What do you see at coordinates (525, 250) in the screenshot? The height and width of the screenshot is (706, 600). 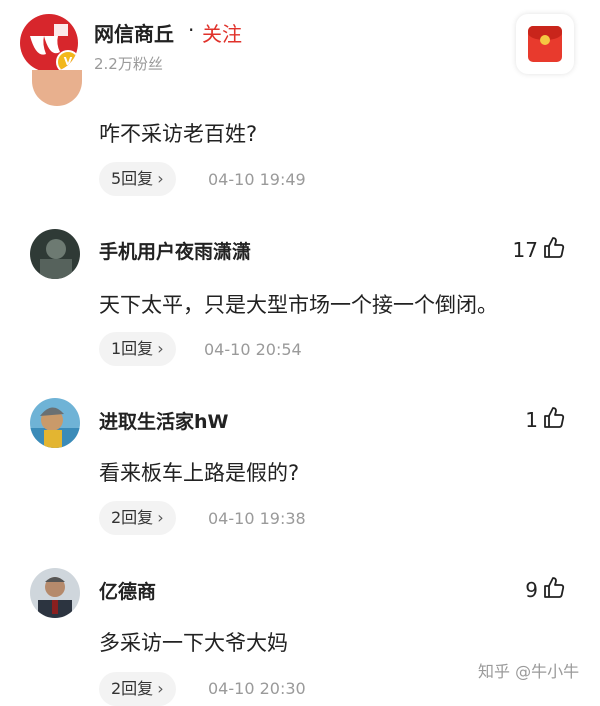 I see `like-count: 17` at bounding box center [525, 250].